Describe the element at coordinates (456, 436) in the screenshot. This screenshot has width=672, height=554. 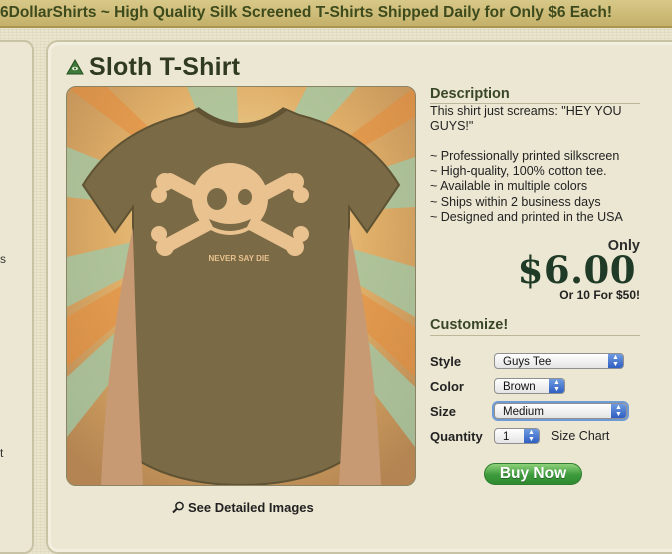
I see `quantity-label: Quantity` at that location.